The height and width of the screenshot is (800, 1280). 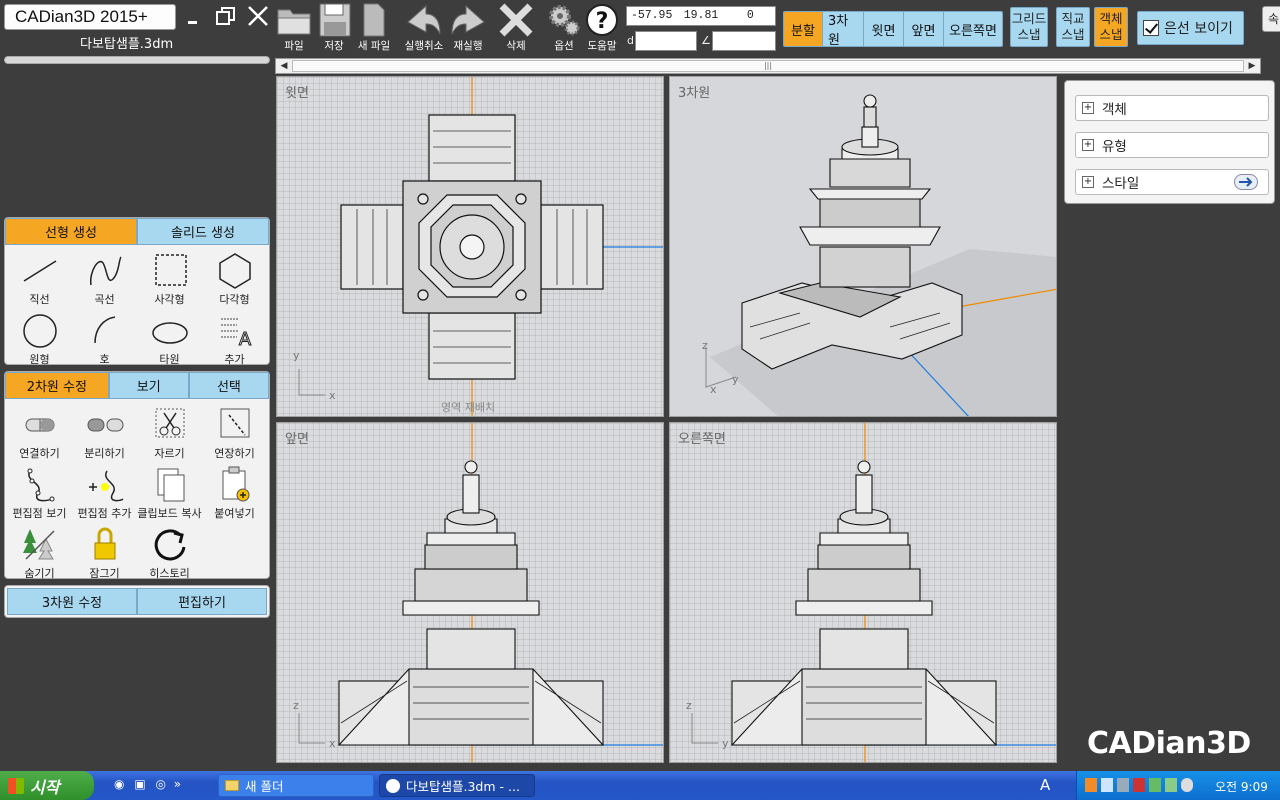 I want to click on horizontal-scrollbar: ◀ ||| ▶, so click(x=768, y=66).